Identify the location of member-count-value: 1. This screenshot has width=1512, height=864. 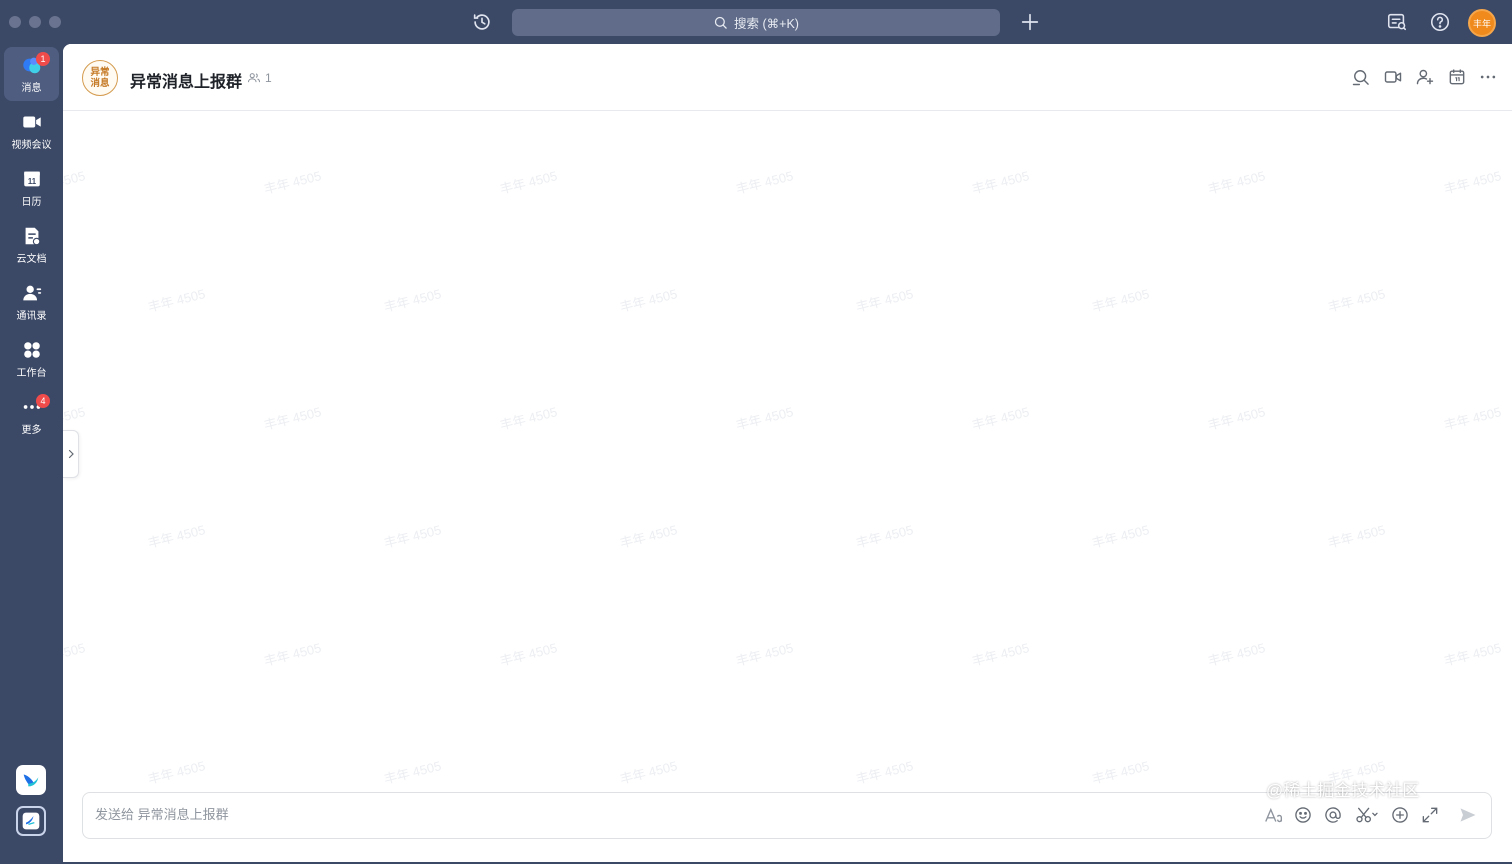
(268, 78).